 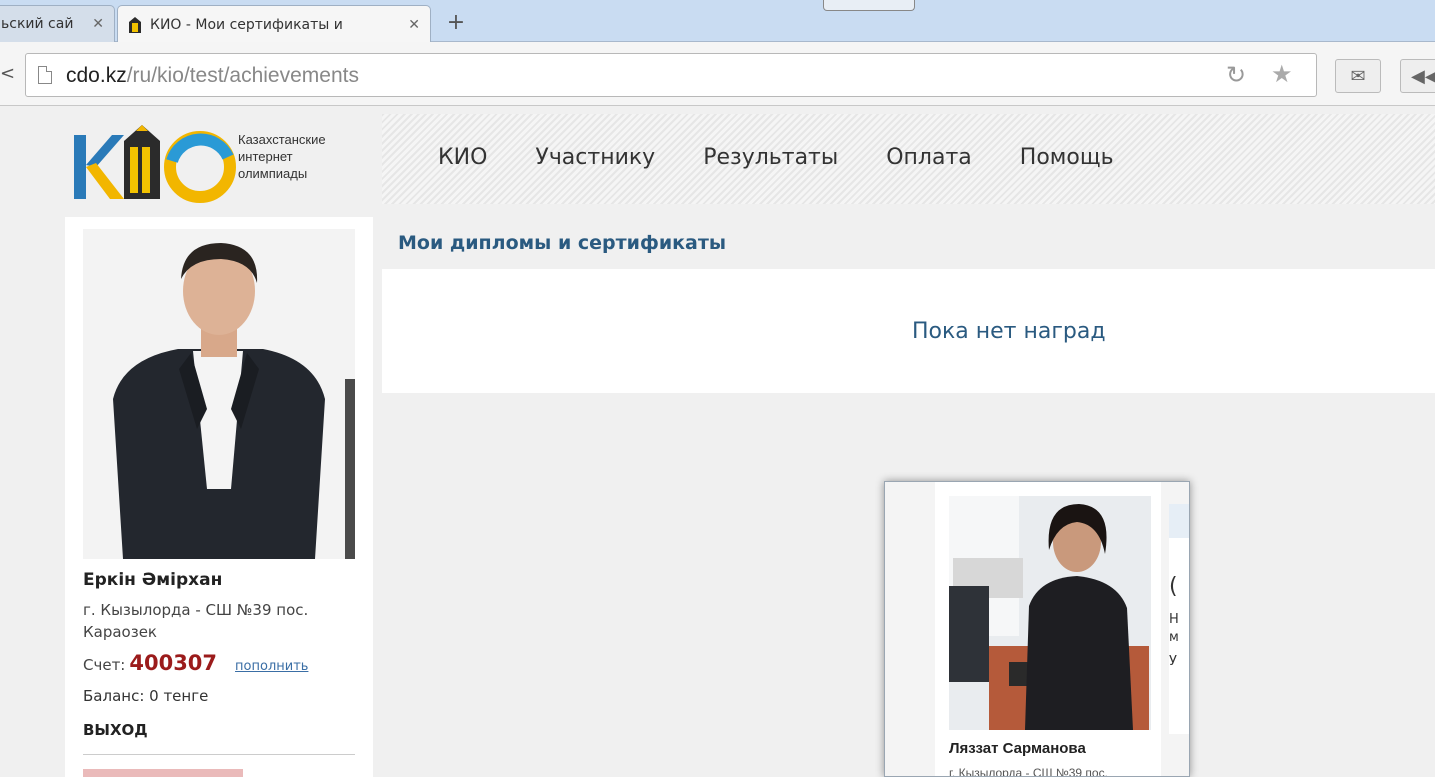 I want to click on url-path: /ru/kio/test/achievements, so click(x=242, y=75).